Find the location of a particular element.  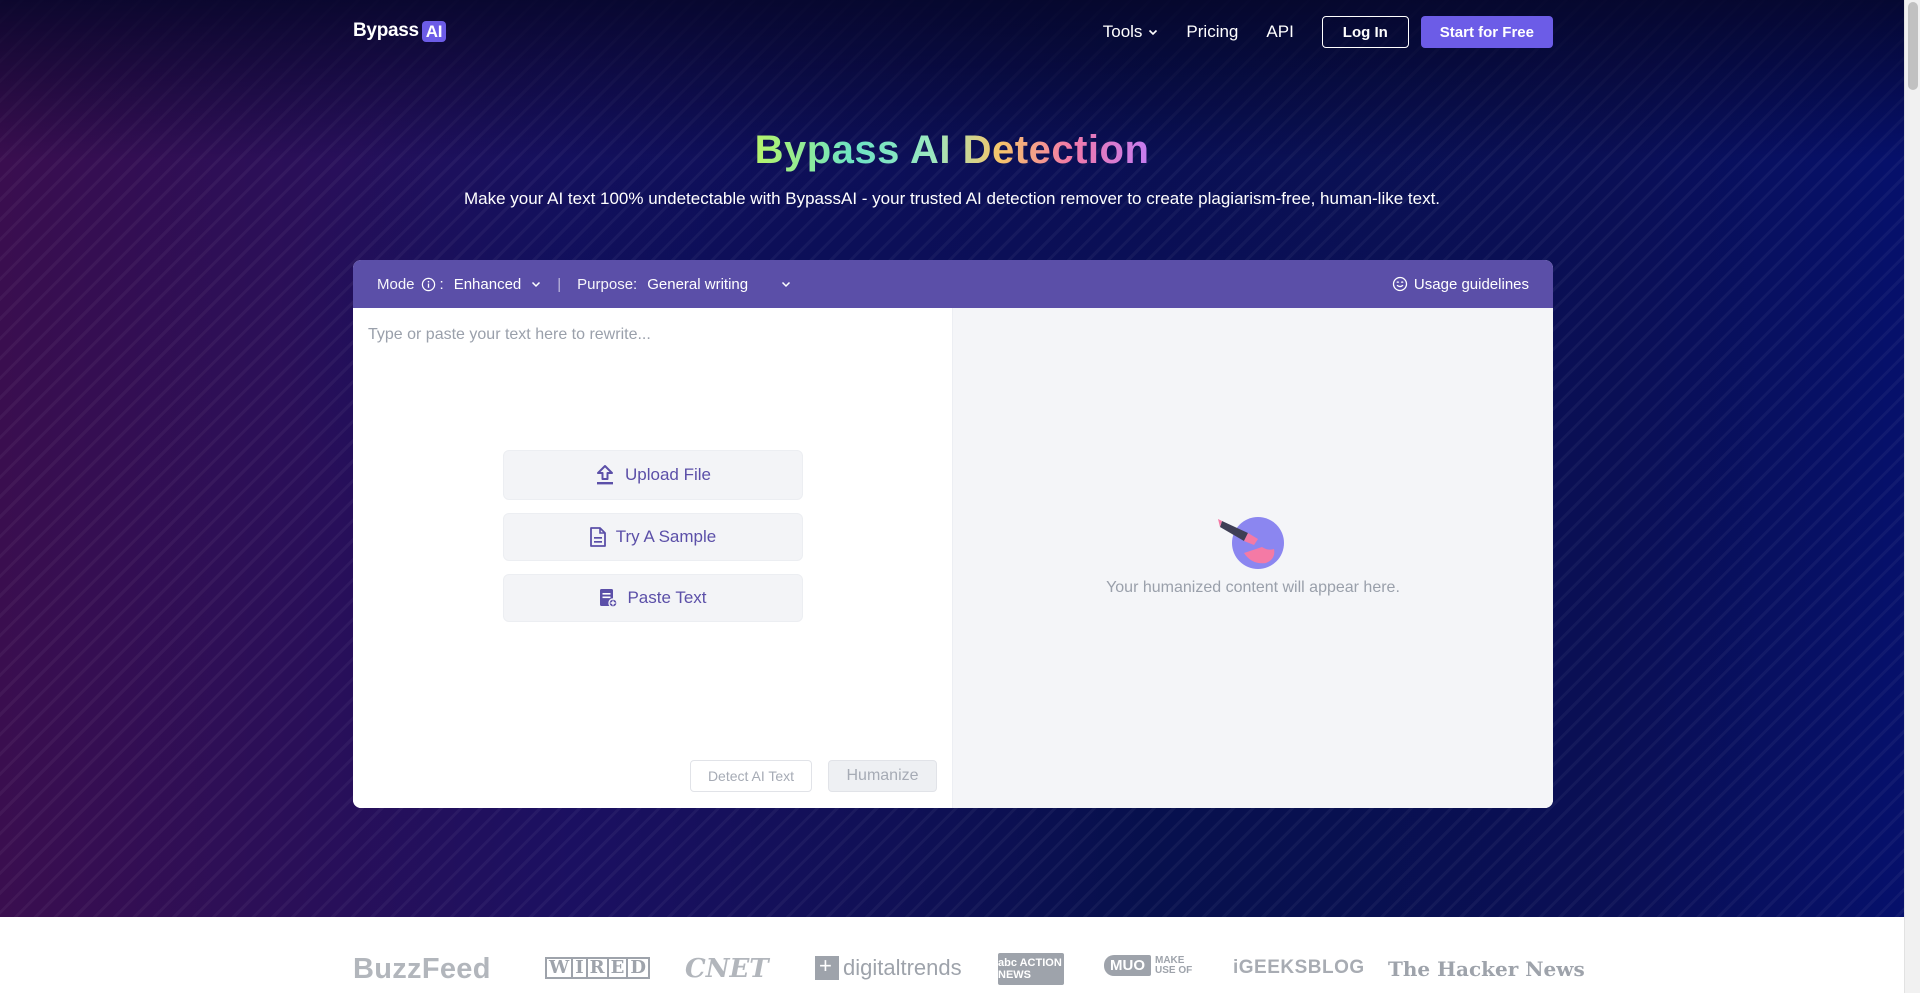

logo-badge: AI is located at coordinates (434, 31).